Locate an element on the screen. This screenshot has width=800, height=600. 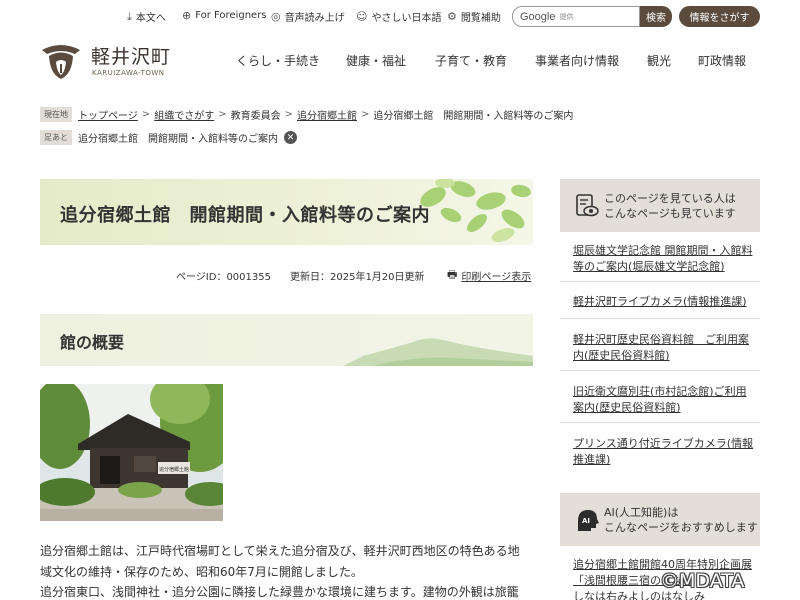
related-pages-box: このページを見ている人は こんなページも見ています is located at coordinates (660, 205).